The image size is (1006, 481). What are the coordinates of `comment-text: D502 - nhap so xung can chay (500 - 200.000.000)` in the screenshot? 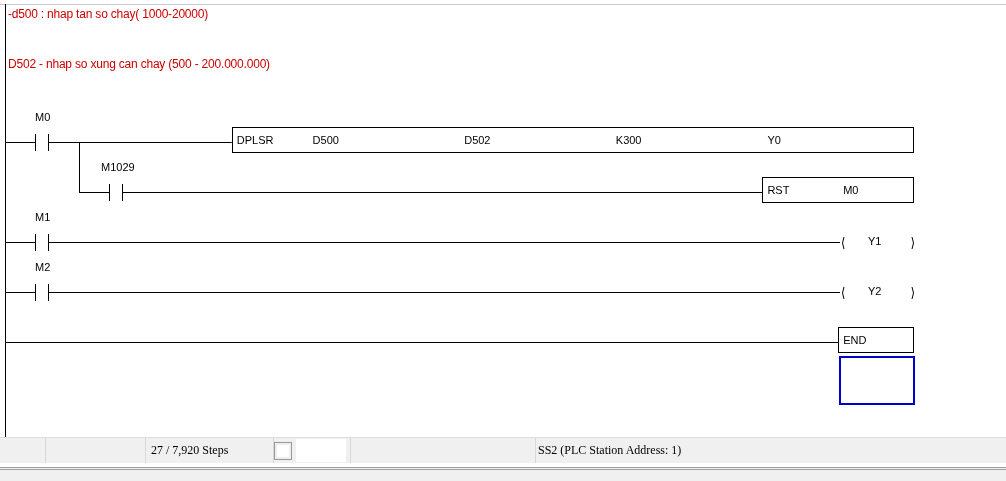 It's located at (139, 64).